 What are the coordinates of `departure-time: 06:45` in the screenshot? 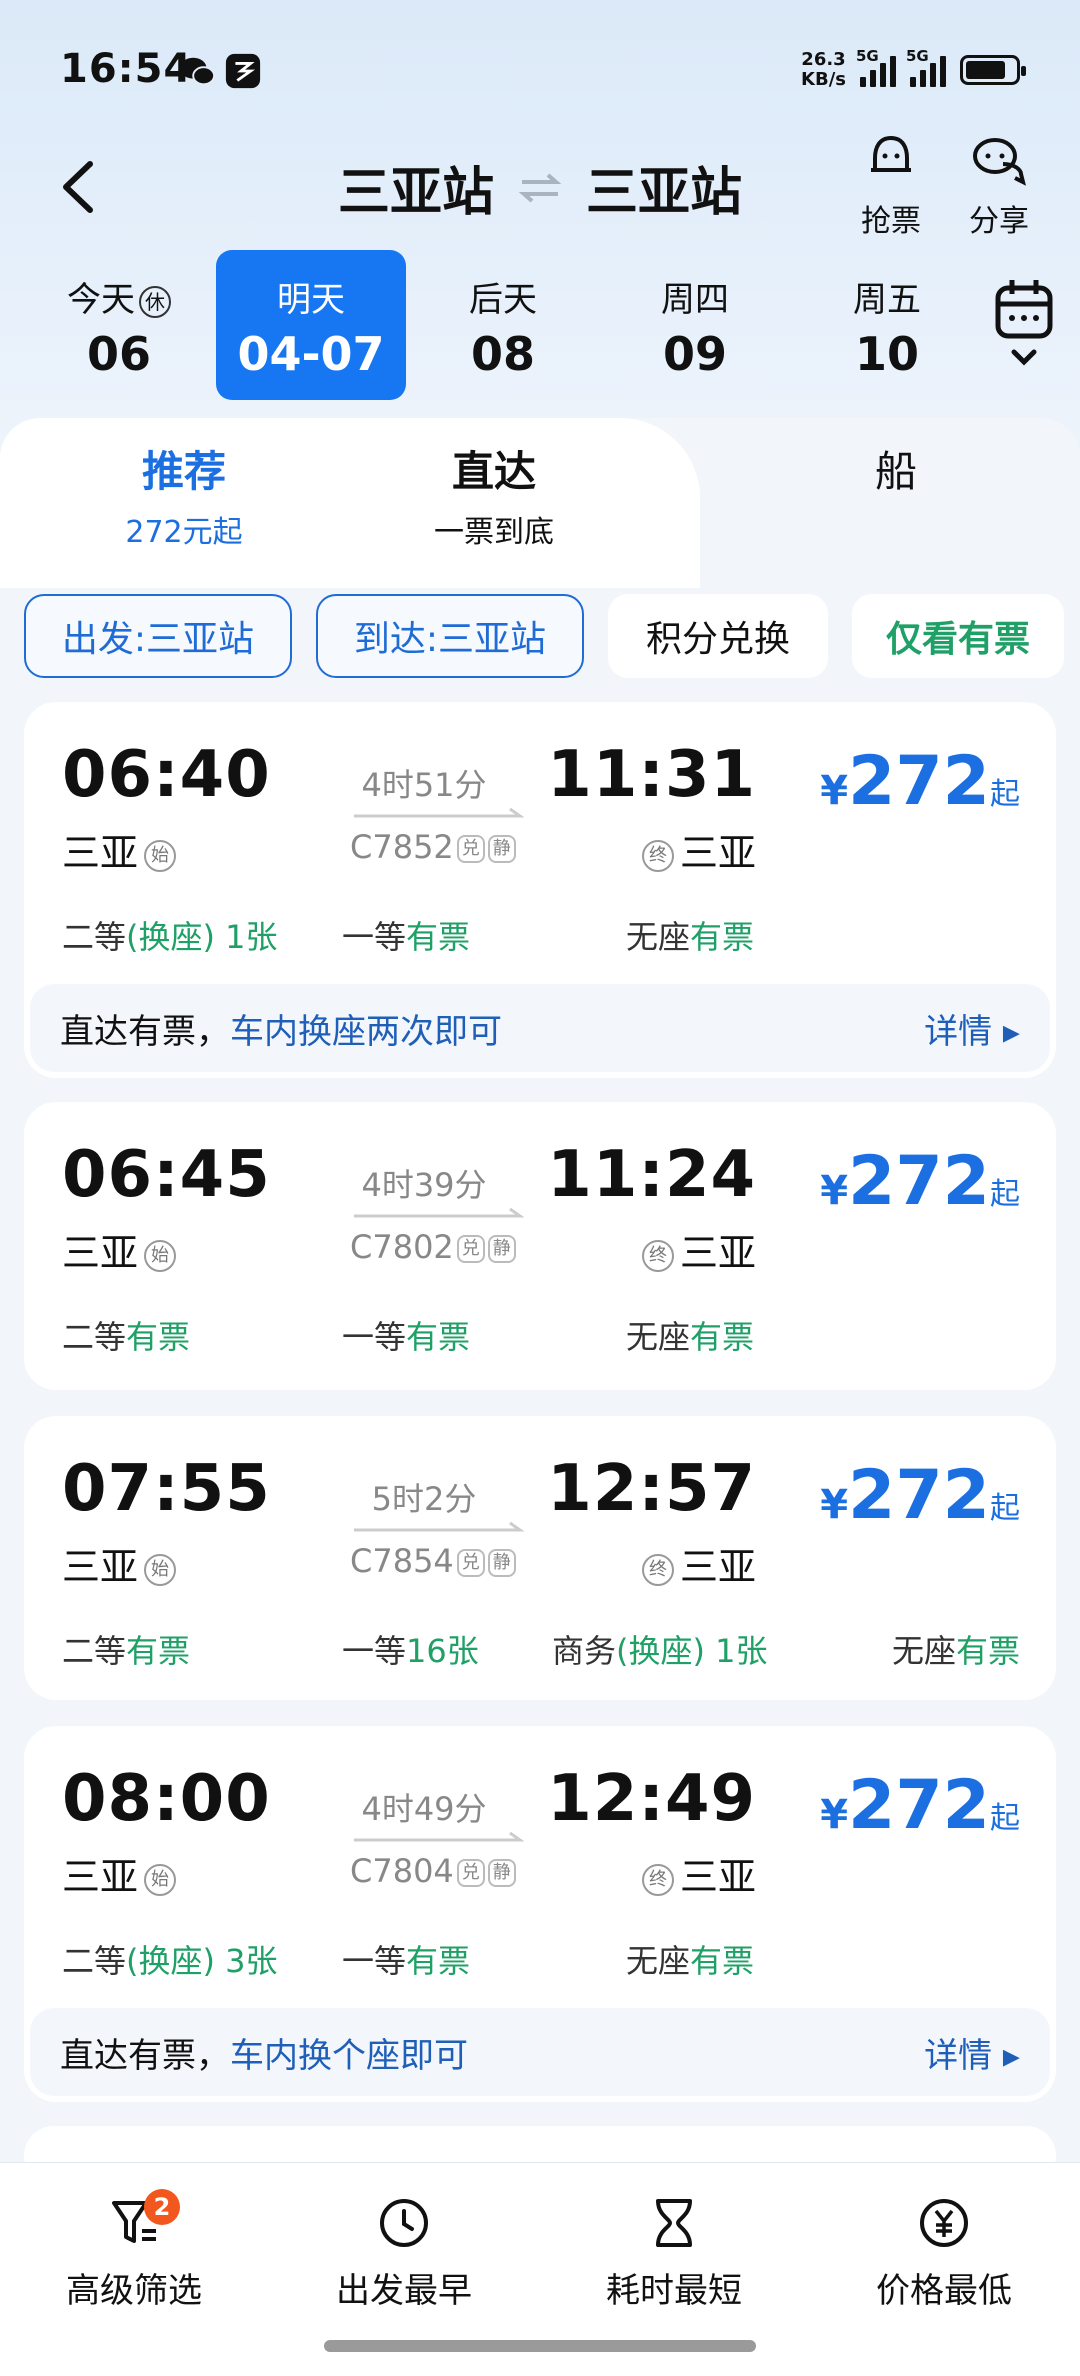 It's located at (166, 1175).